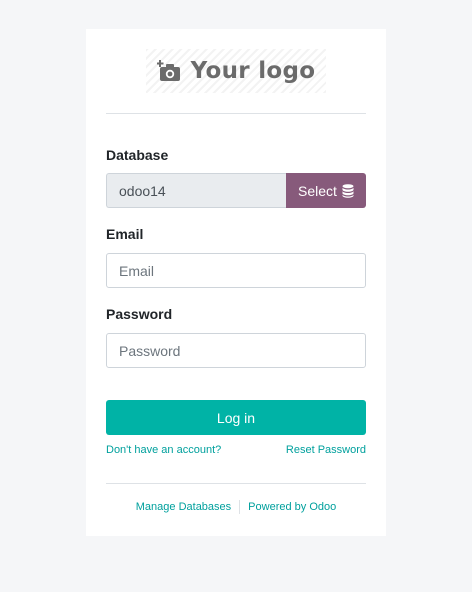 The height and width of the screenshot is (592, 472). What do you see at coordinates (348, 190) in the screenshot?
I see `database-icon` at bounding box center [348, 190].